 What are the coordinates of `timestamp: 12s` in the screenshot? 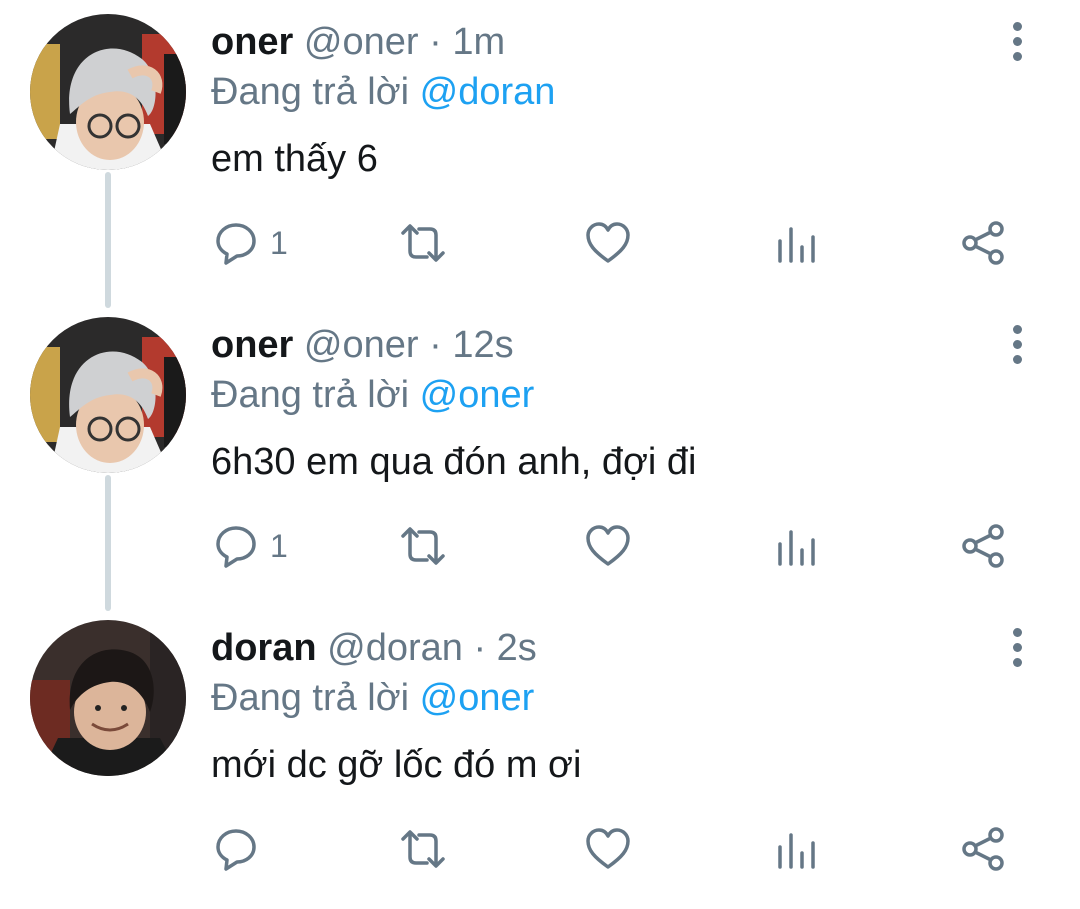 It's located at (482, 345).